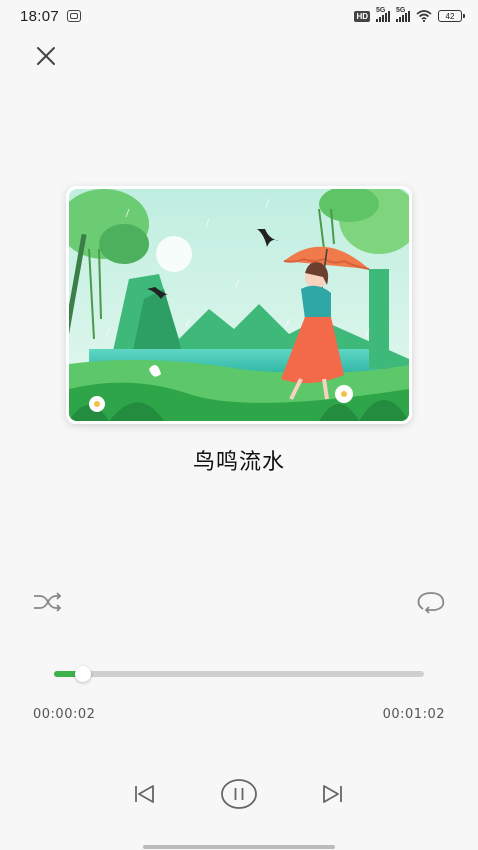 This screenshot has height=850, width=478. Describe the element at coordinates (381, 10) in the screenshot. I see `signal-1-label: 5G` at that location.